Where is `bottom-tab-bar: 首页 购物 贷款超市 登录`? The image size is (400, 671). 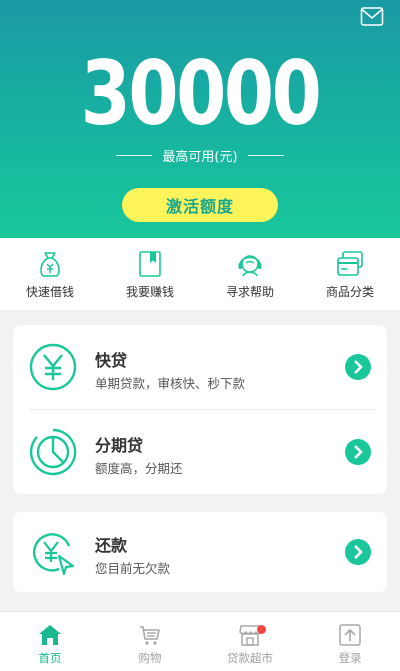 bottom-tab-bar: 首页 购物 贷款超市 登录 is located at coordinates (200, 641).